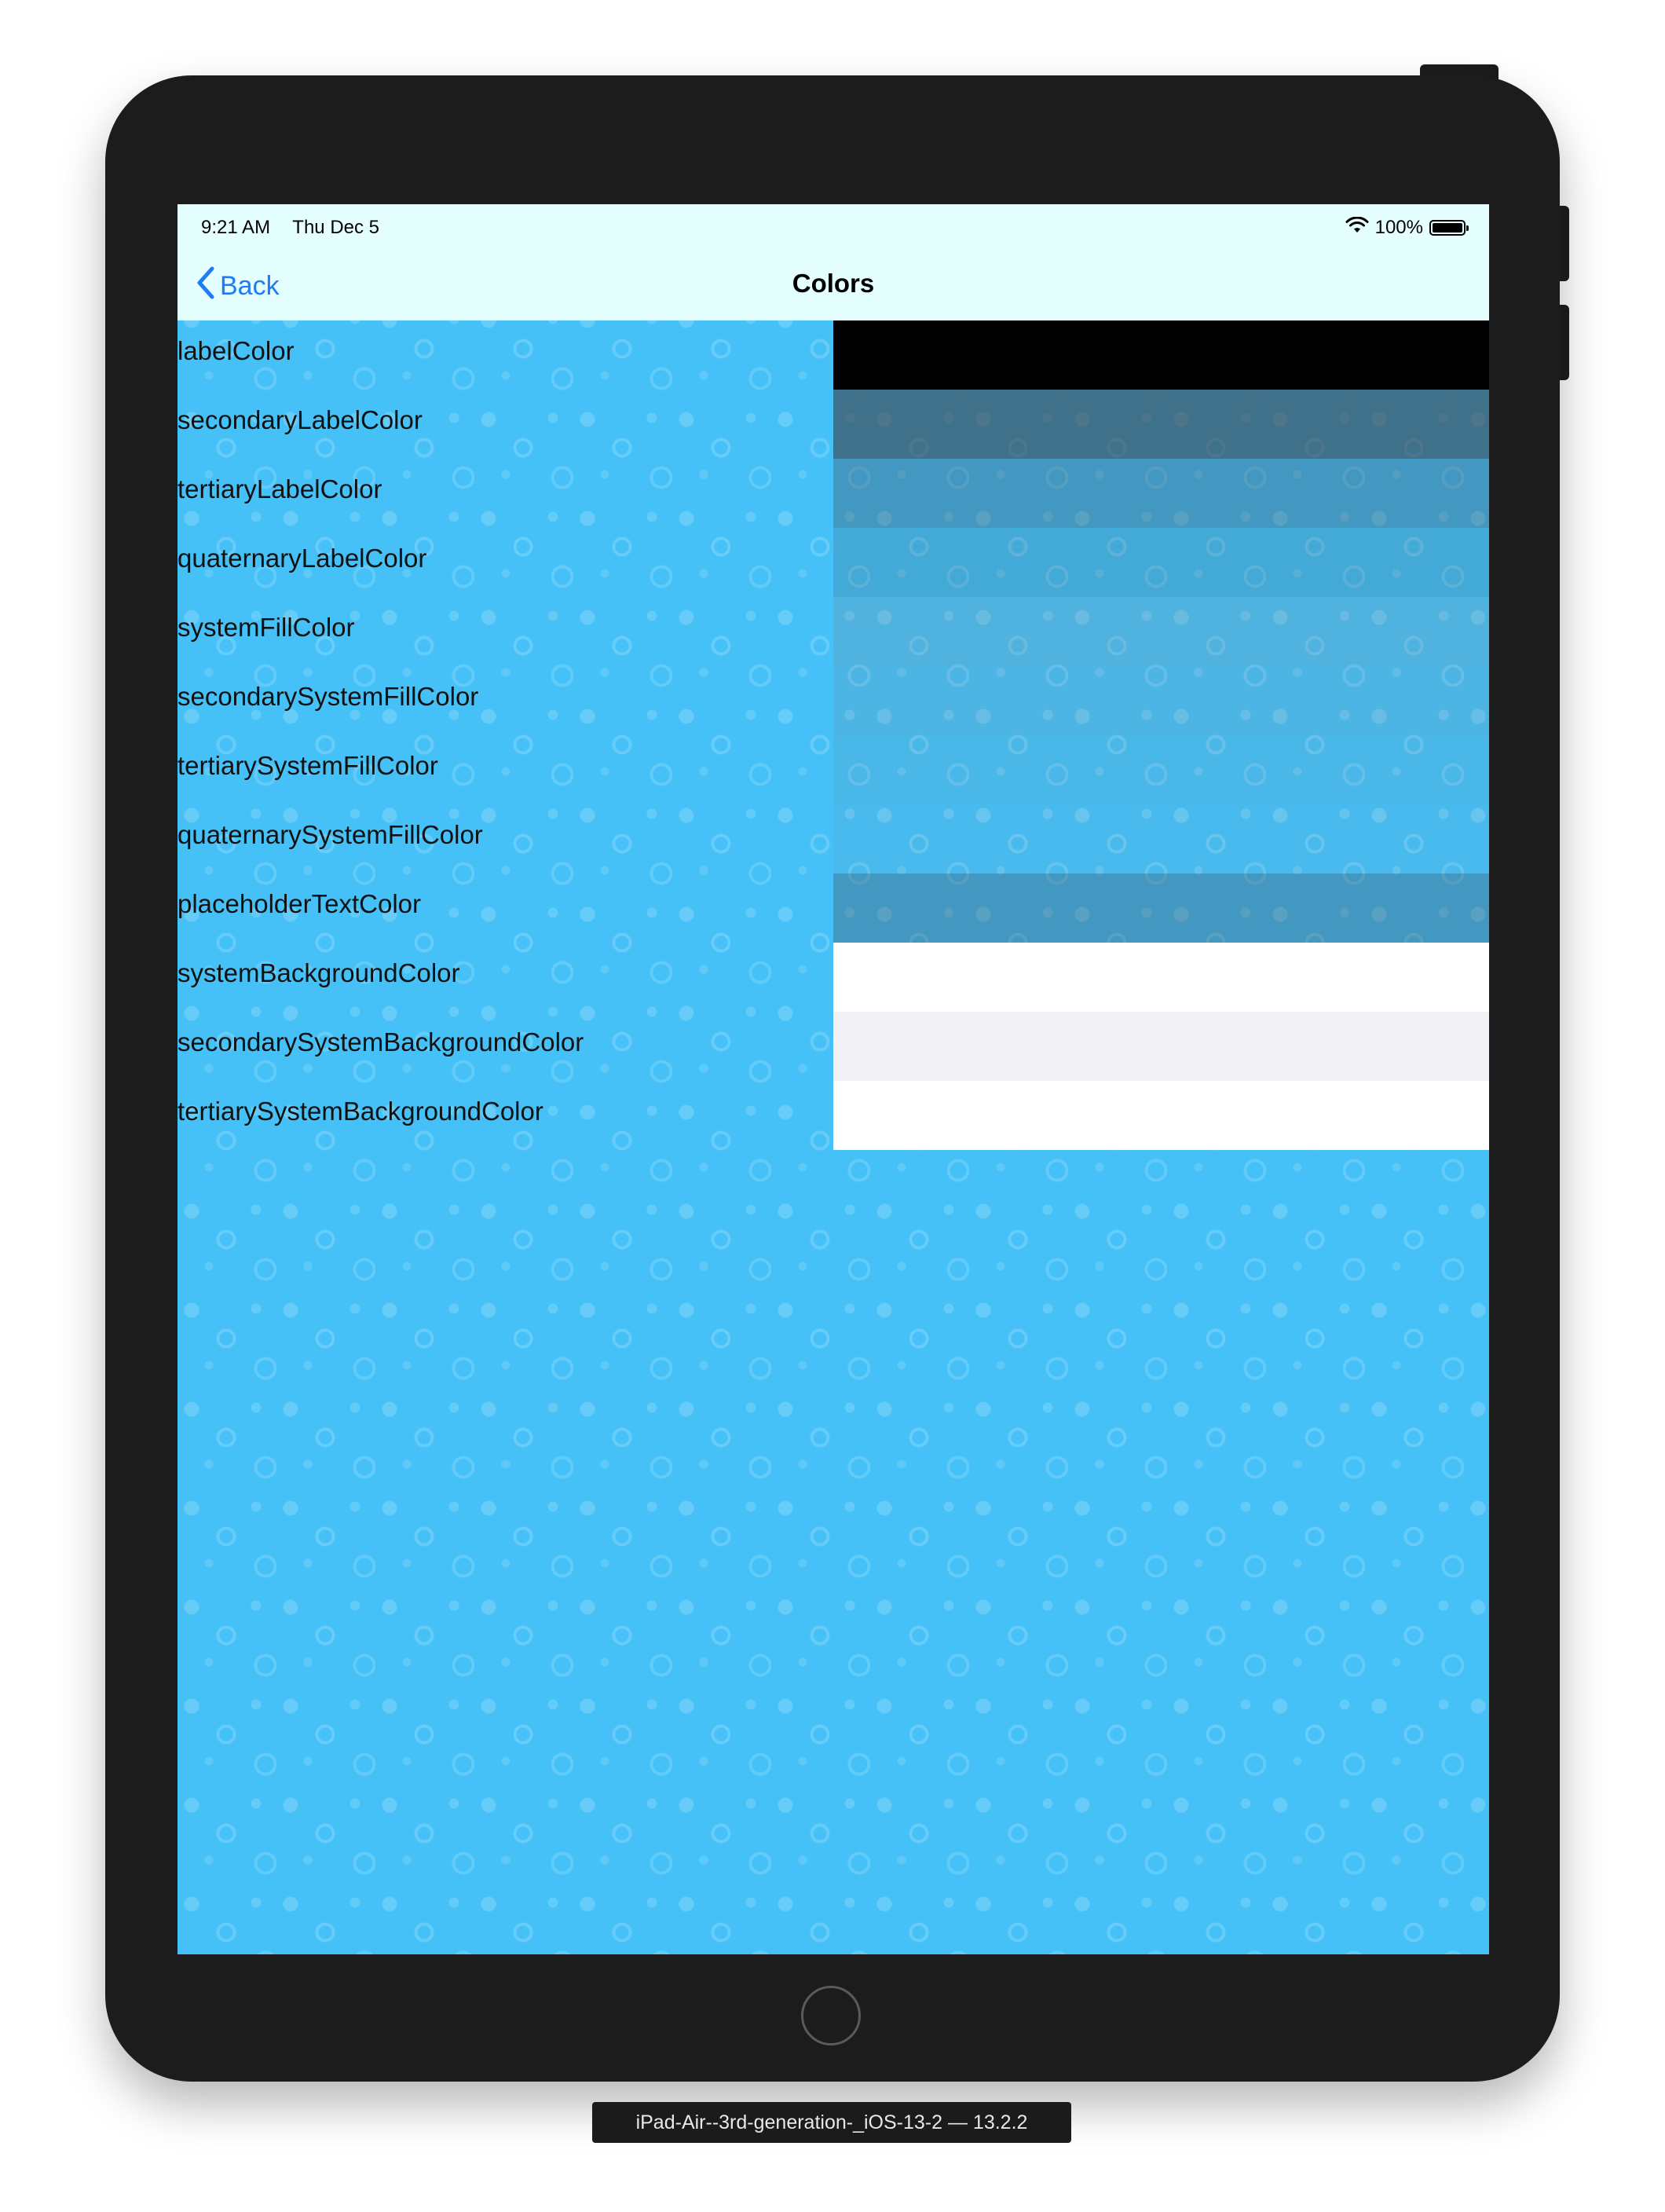 The width and height of the screenshot is (1665, 2212). What do you see at coordinates (307, 766) in the screenshot?
I see `color-name: tertiarySystemFillColor` at bounding box center [307, 766].